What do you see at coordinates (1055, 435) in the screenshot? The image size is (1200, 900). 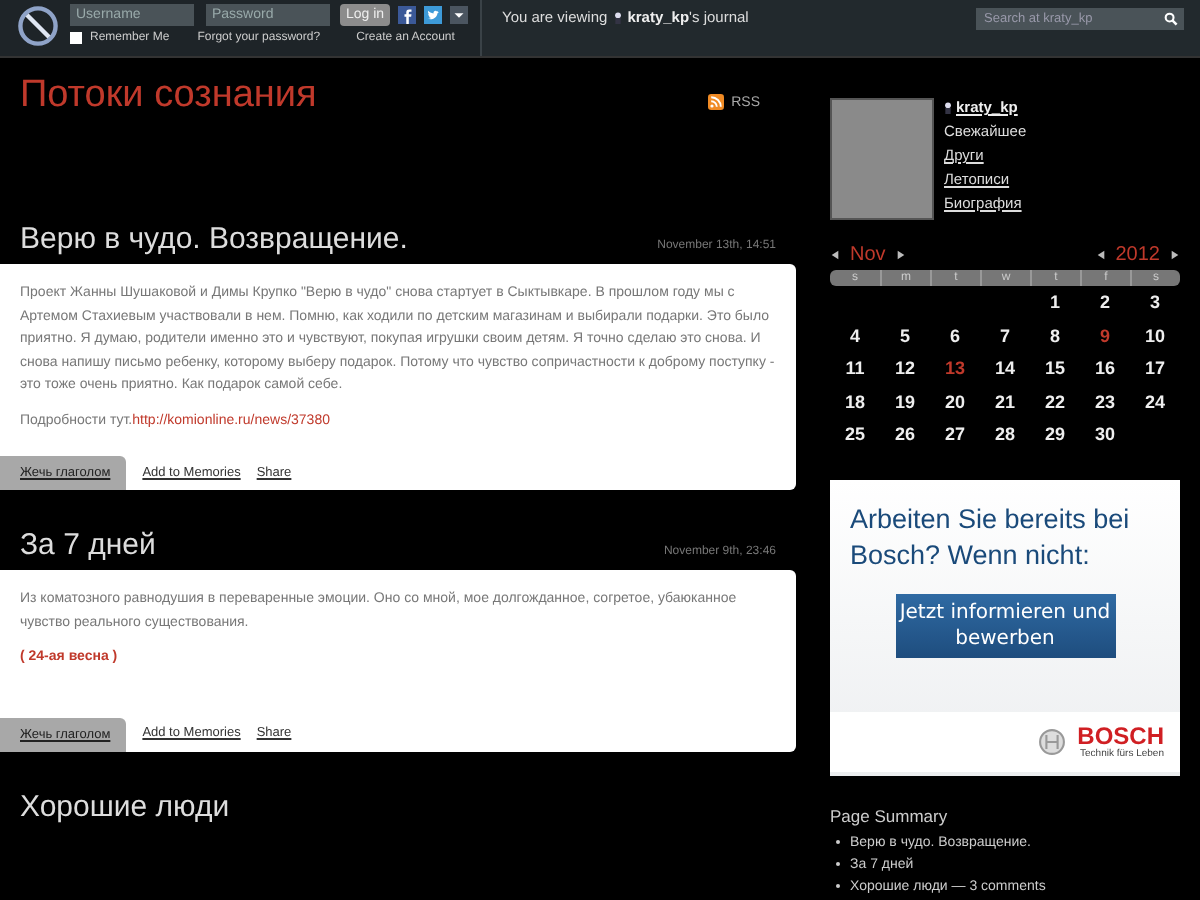 I see `calendar-day: 29` at bounding box center [1055, 435].